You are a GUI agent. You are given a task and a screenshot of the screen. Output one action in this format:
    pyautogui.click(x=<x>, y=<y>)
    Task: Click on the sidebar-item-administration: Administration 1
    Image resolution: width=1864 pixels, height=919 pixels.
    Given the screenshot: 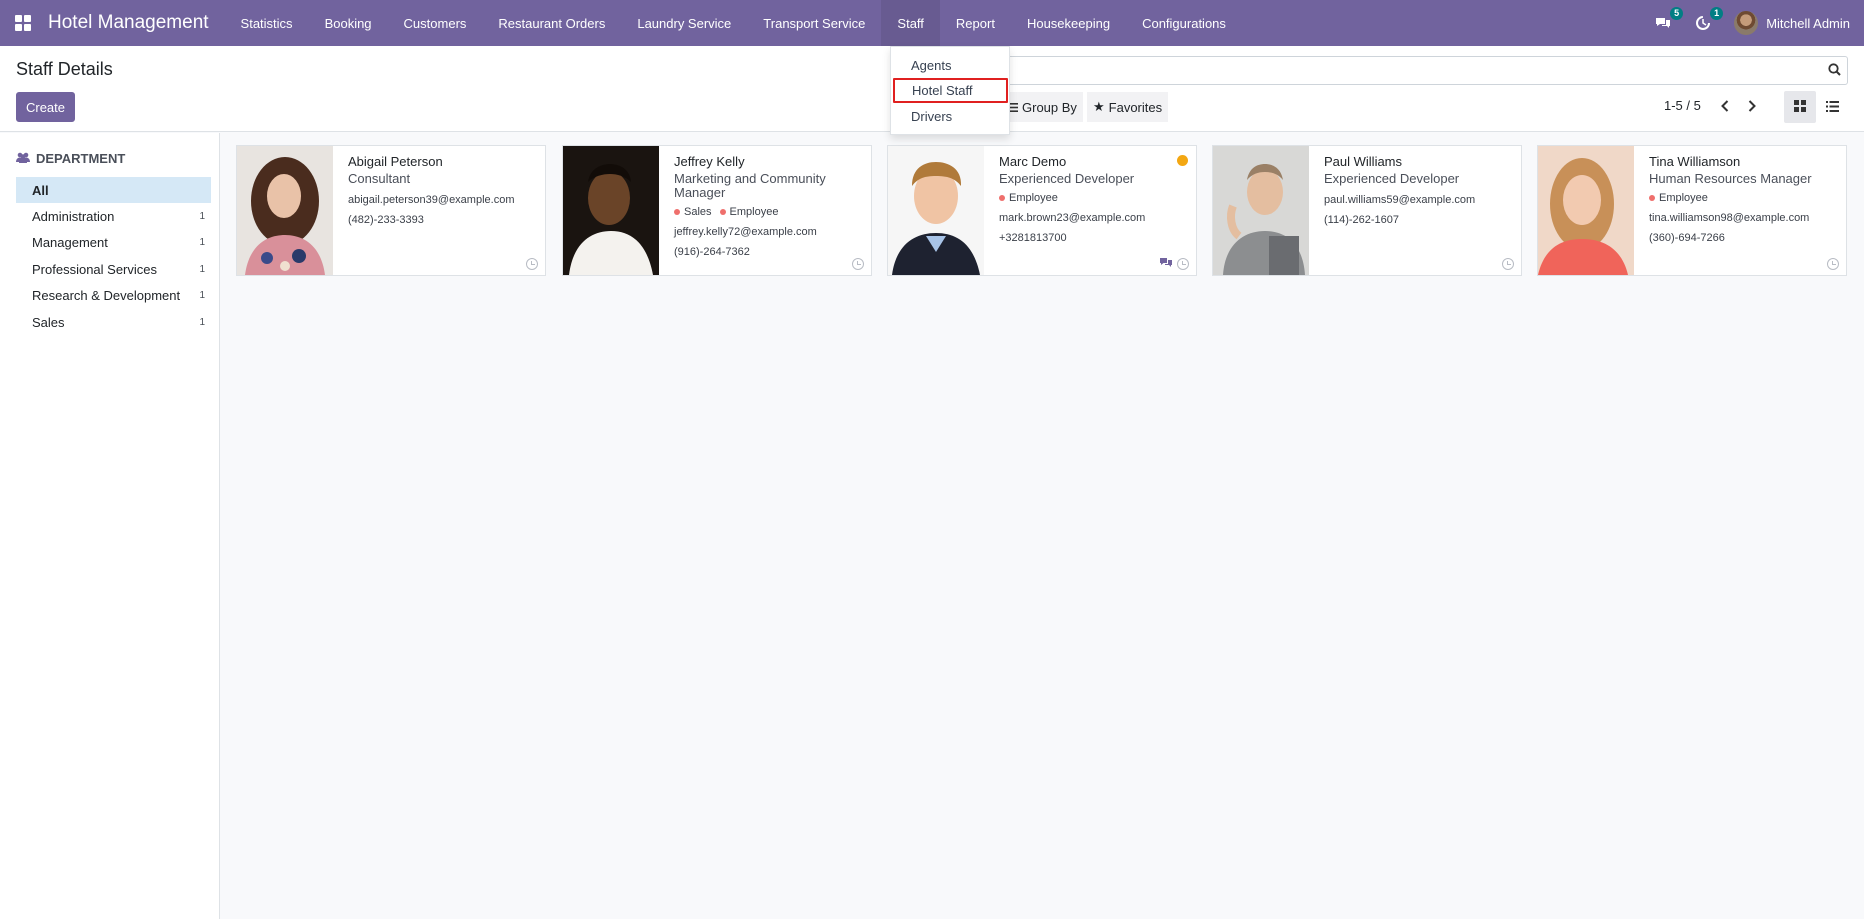 What is the action you would take?
    pyautogui.click(x=113, y=216)
    